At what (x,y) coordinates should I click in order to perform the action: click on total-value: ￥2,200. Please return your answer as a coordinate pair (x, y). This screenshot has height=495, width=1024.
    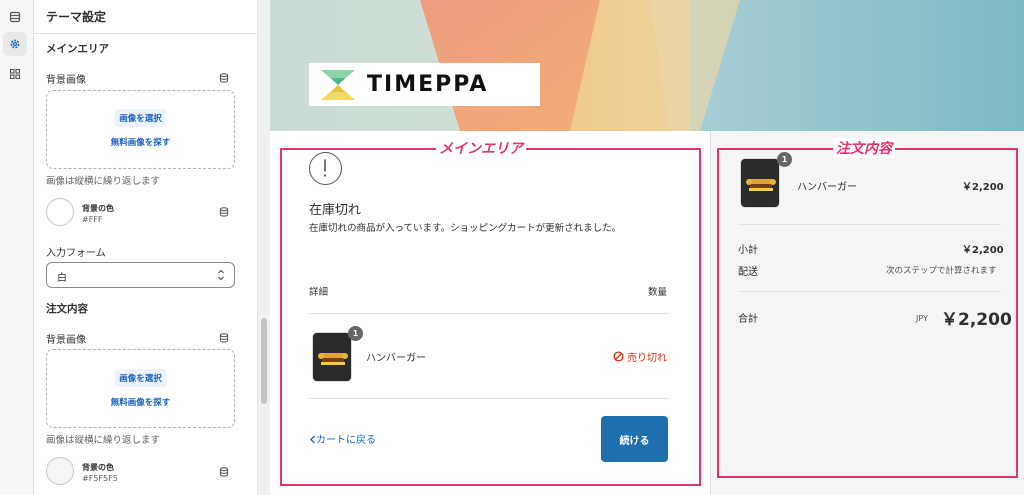
    Looking at the image, I should click on (976, 320).